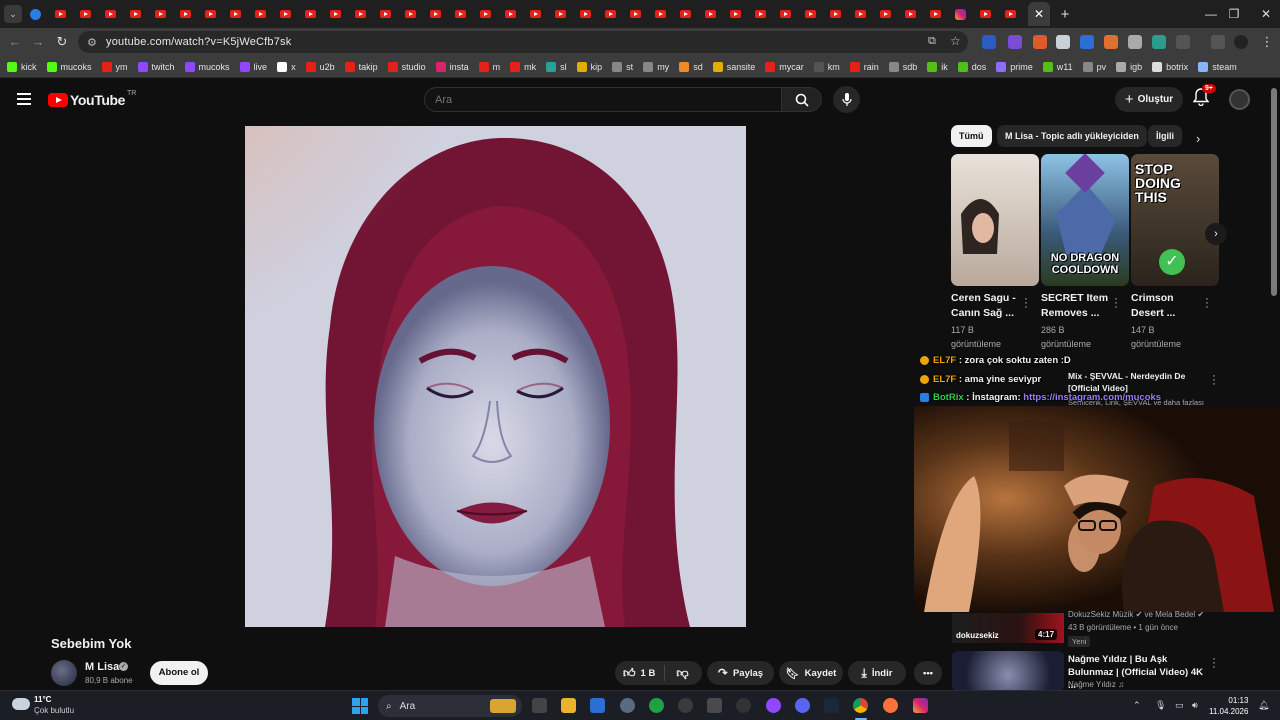  Describe the element at coordinates (35, 14) in the screenshot. I see `tab-favicon` at that location.